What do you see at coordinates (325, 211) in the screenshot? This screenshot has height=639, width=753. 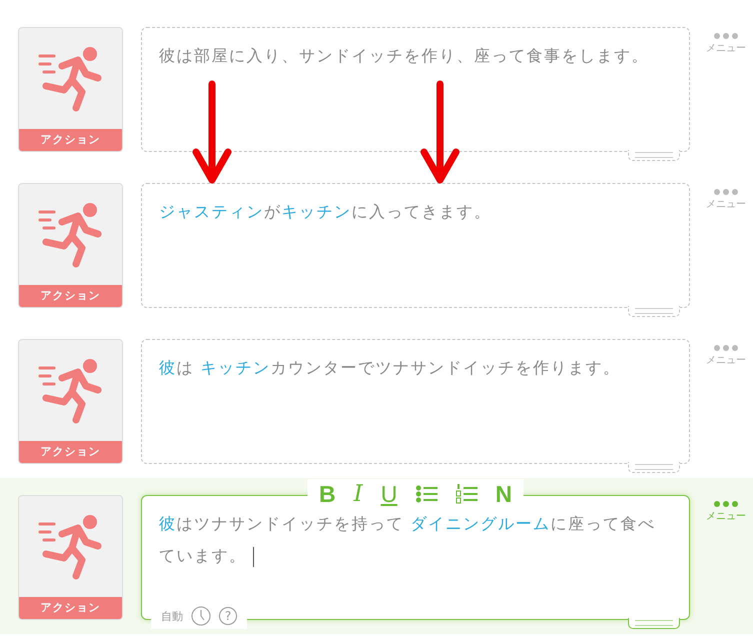 I see `paragraph: ジャスティン がキッチン に入ってきます。` at bounding box center [325, 211].